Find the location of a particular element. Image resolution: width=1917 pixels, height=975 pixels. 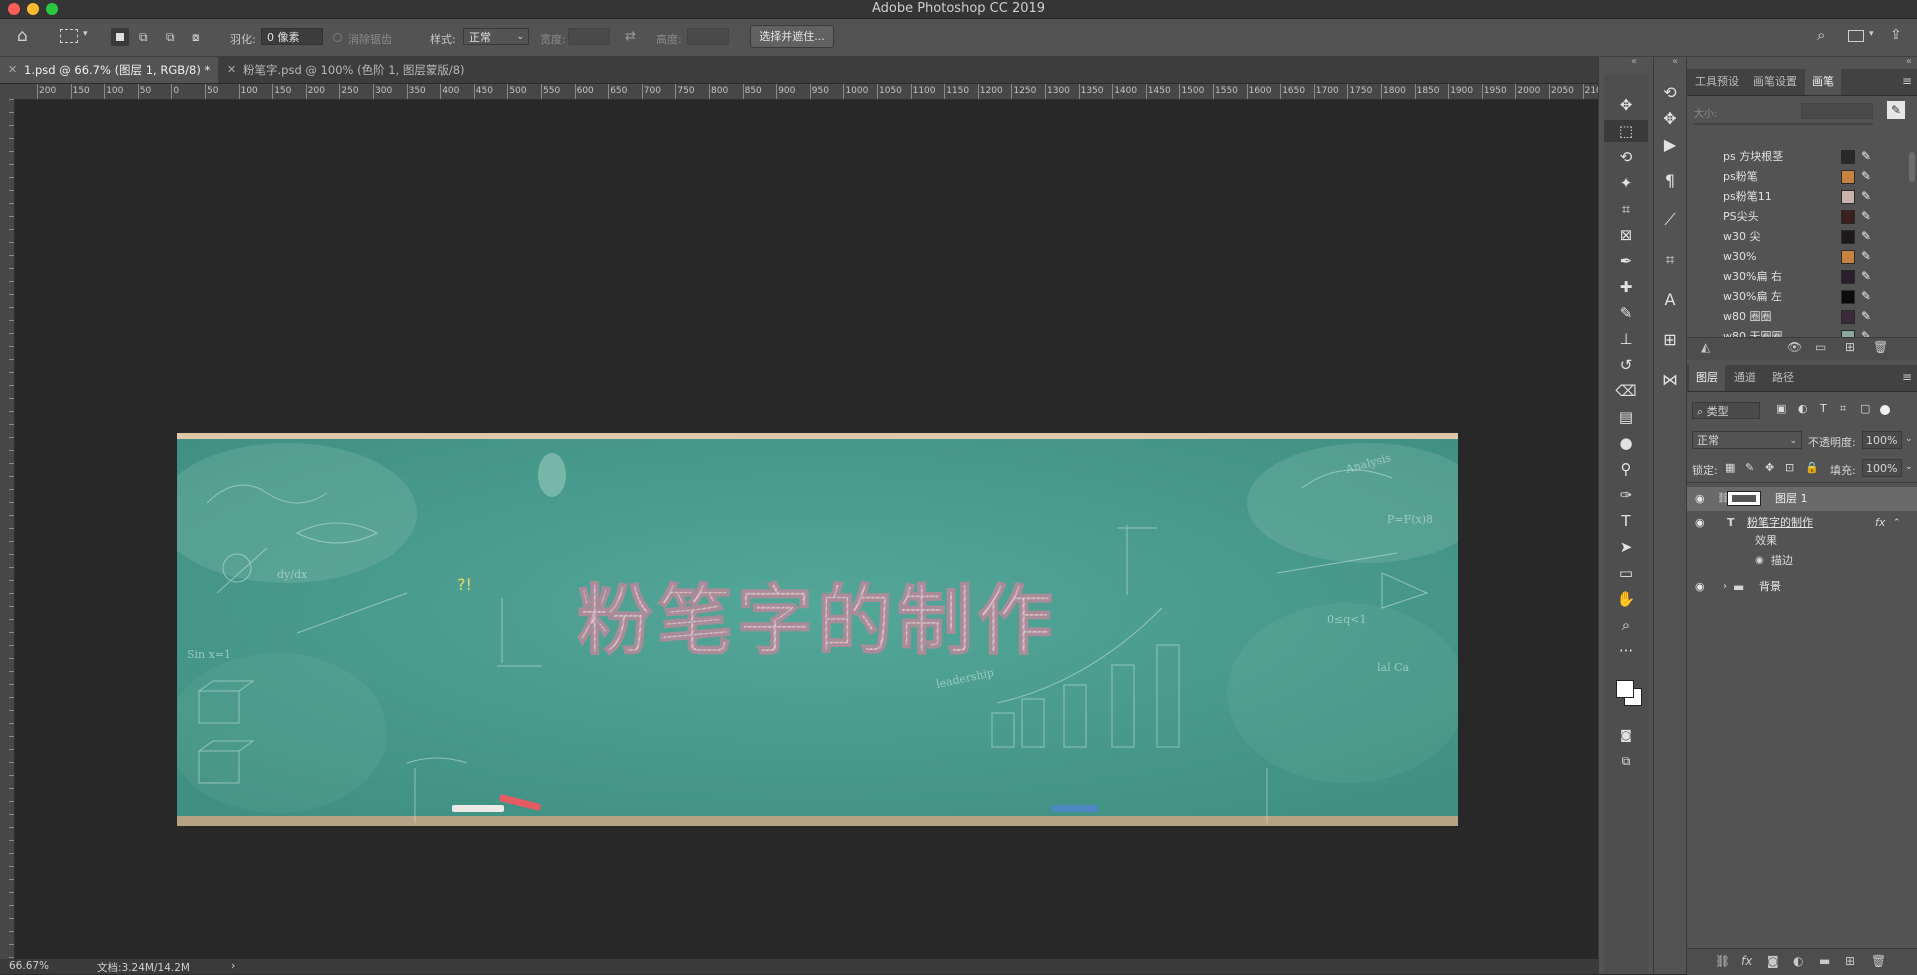

plugin-icon: ✥ is located at coordinates (1670, 119).